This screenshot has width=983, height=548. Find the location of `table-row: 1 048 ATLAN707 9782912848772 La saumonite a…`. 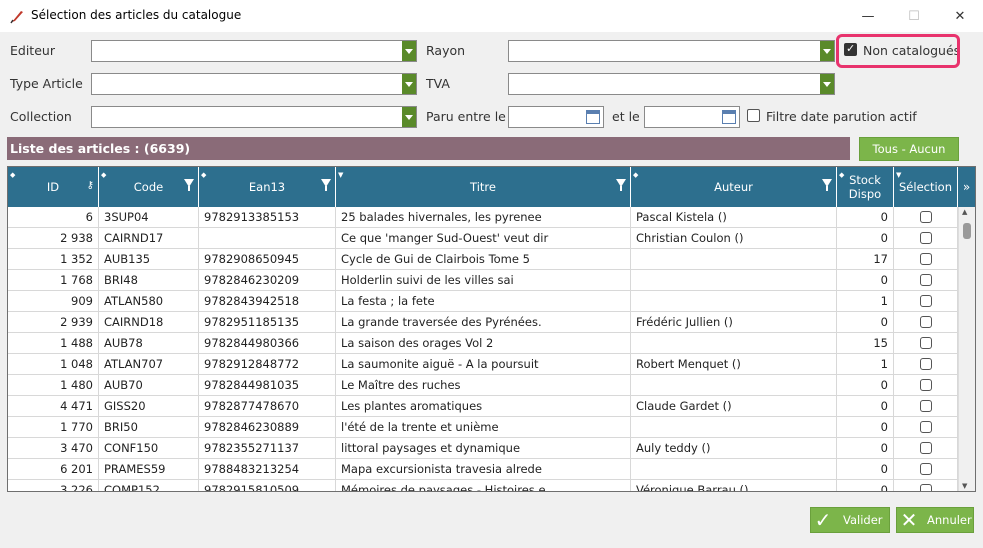

table-row: 1 048 ATLAN707 9782912848772 La saumonite a… is located at coordinates (483, 364).